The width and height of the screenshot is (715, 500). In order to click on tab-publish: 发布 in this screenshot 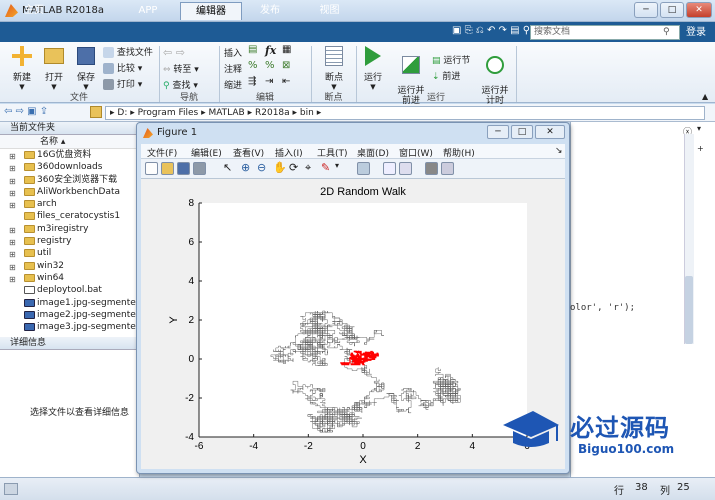, I will do `click(270, 11)`.